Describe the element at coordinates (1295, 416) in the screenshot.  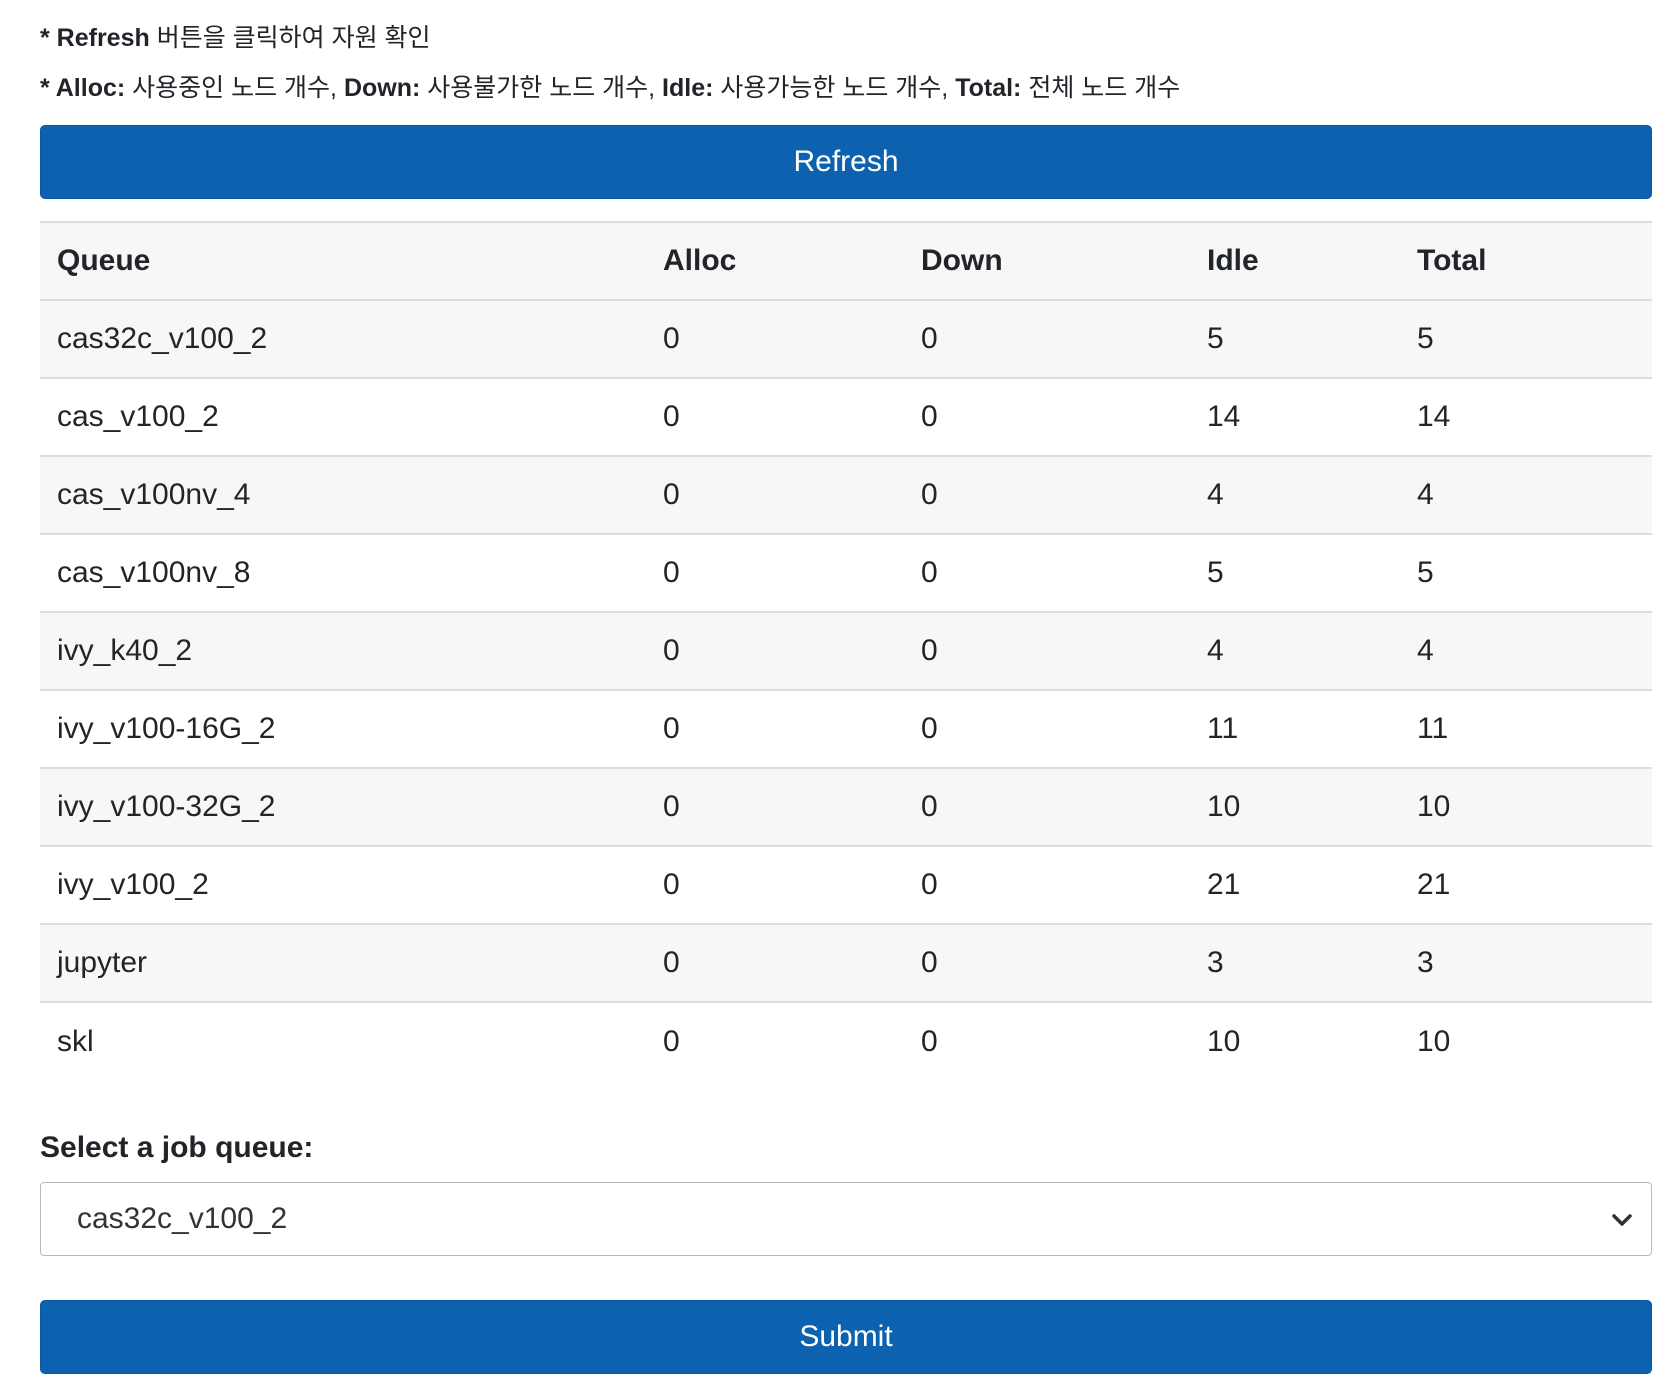
I see `cell-idle: 14` at that location.